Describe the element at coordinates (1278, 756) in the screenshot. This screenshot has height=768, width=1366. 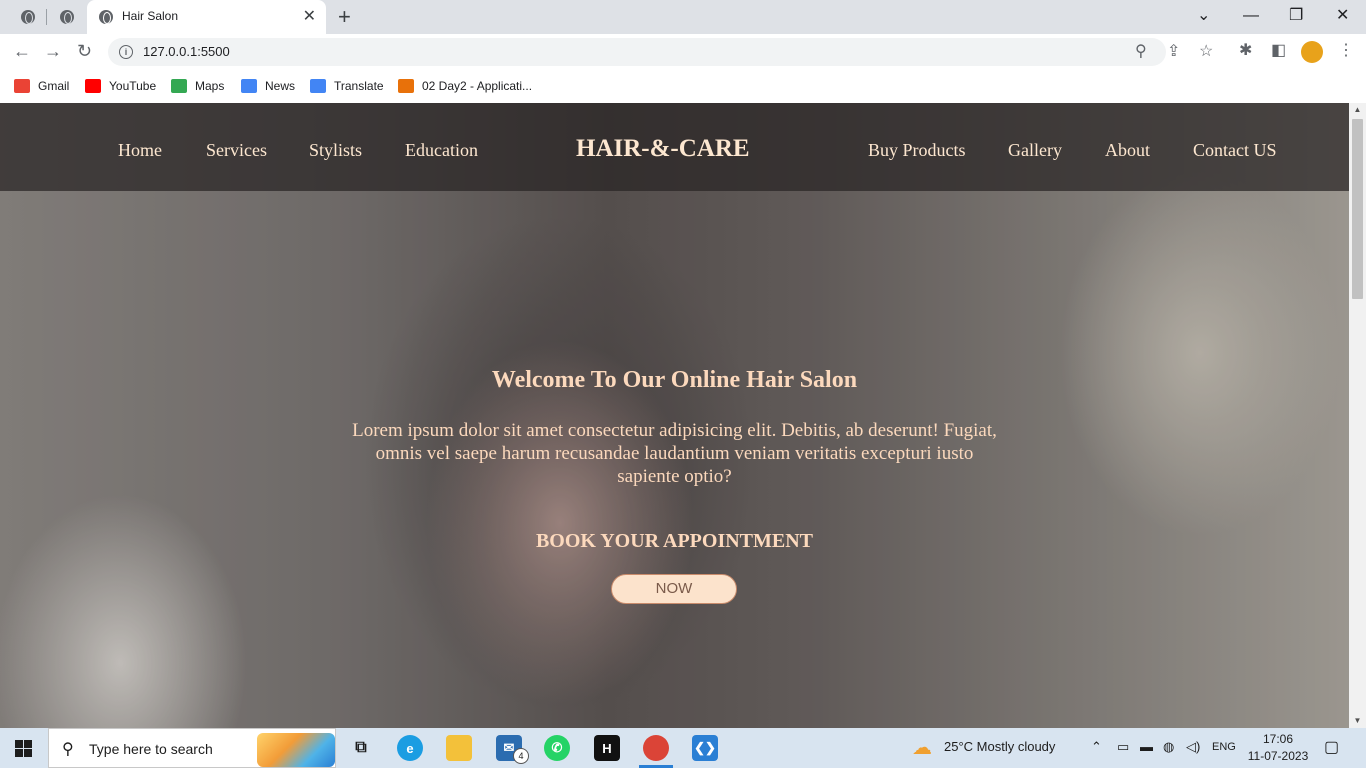
I see `clock-date: 11-07-2023` at that location.